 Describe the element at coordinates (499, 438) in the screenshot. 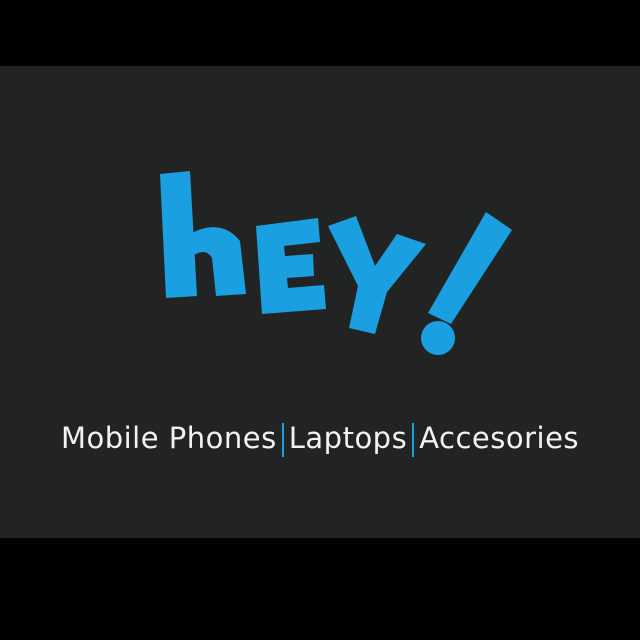

I see `tagline-item-accesories: Accesories` at that location.